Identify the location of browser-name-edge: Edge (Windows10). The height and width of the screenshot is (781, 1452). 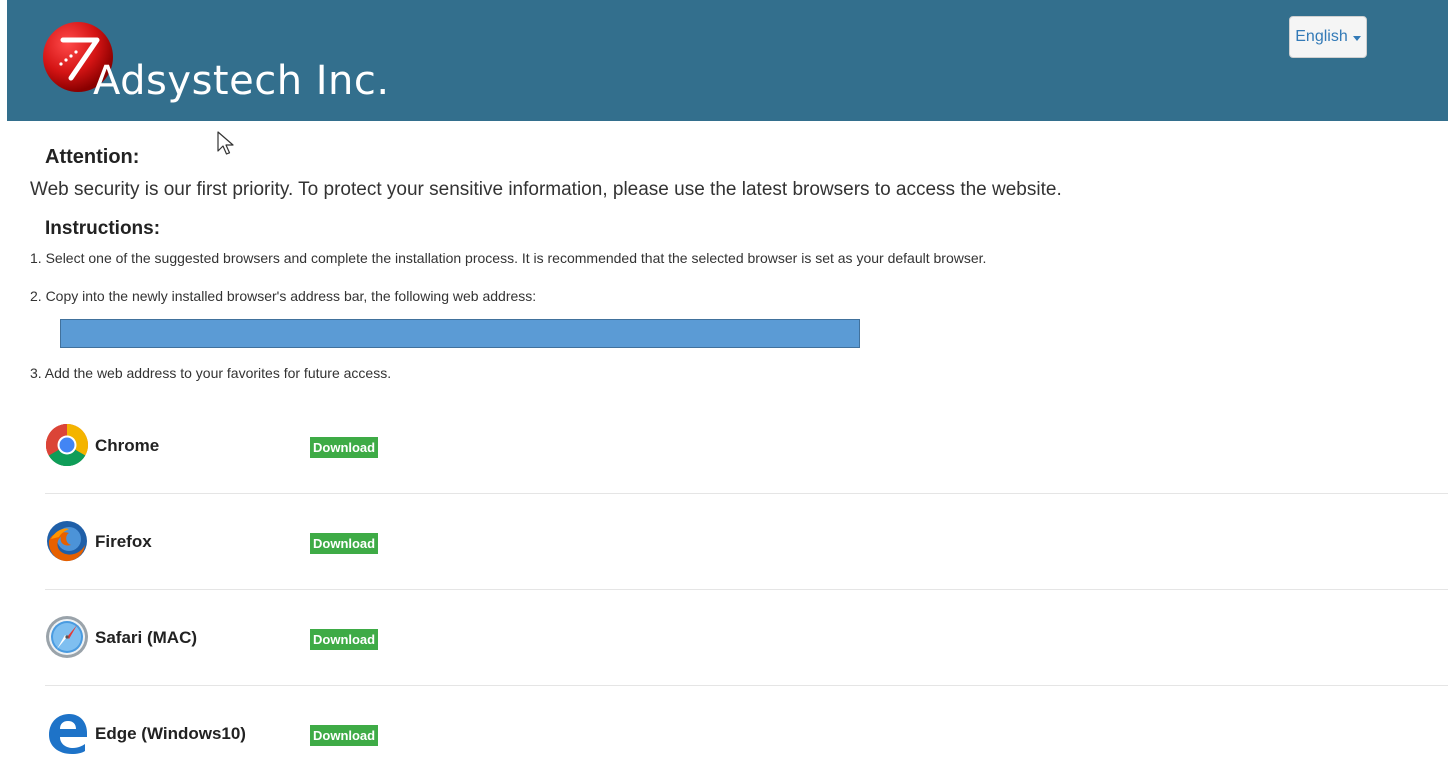
(170, 733).